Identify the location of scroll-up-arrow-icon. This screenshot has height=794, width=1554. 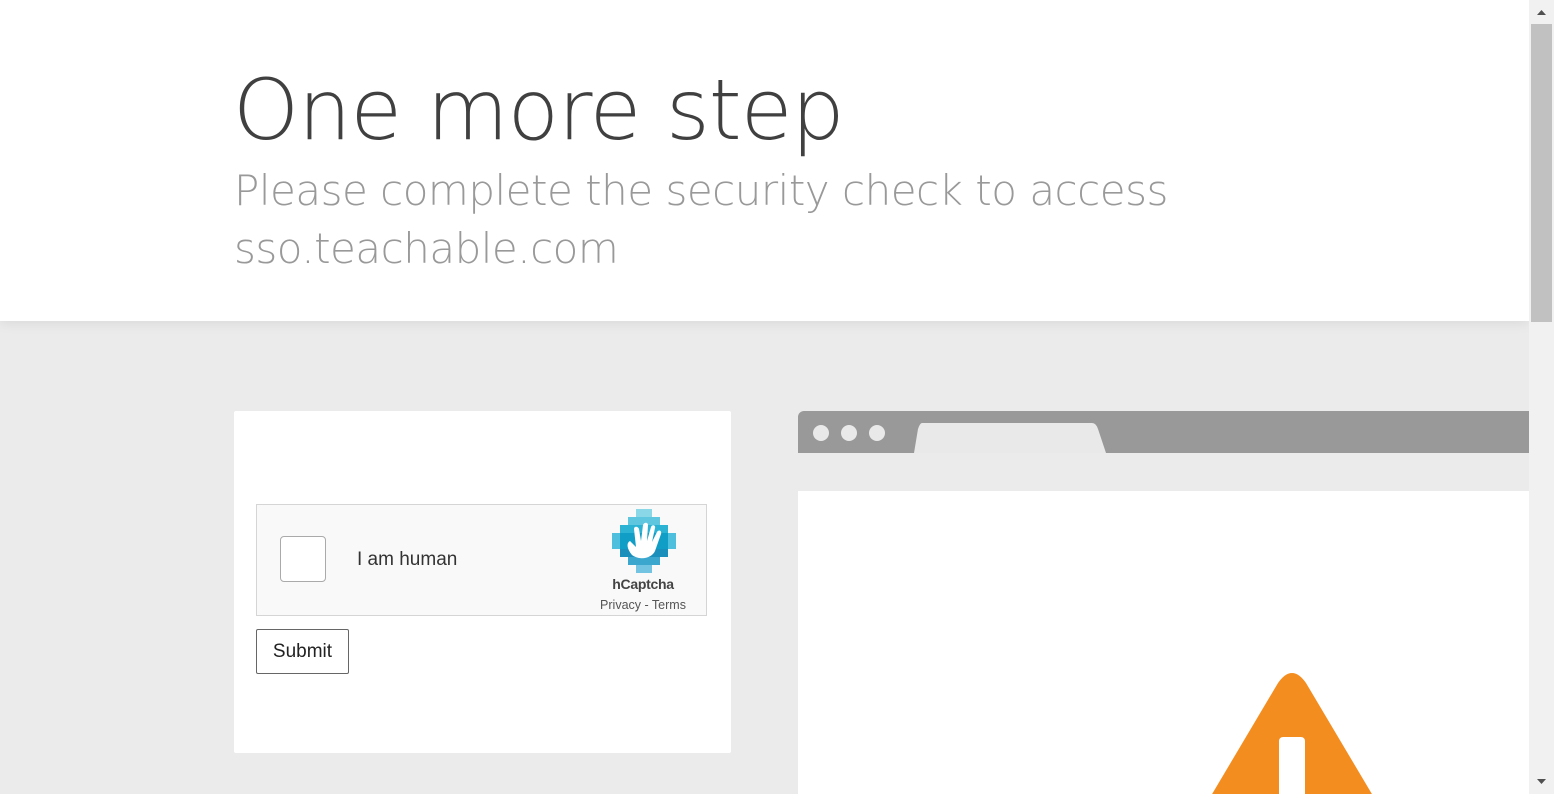
(1541, 12).